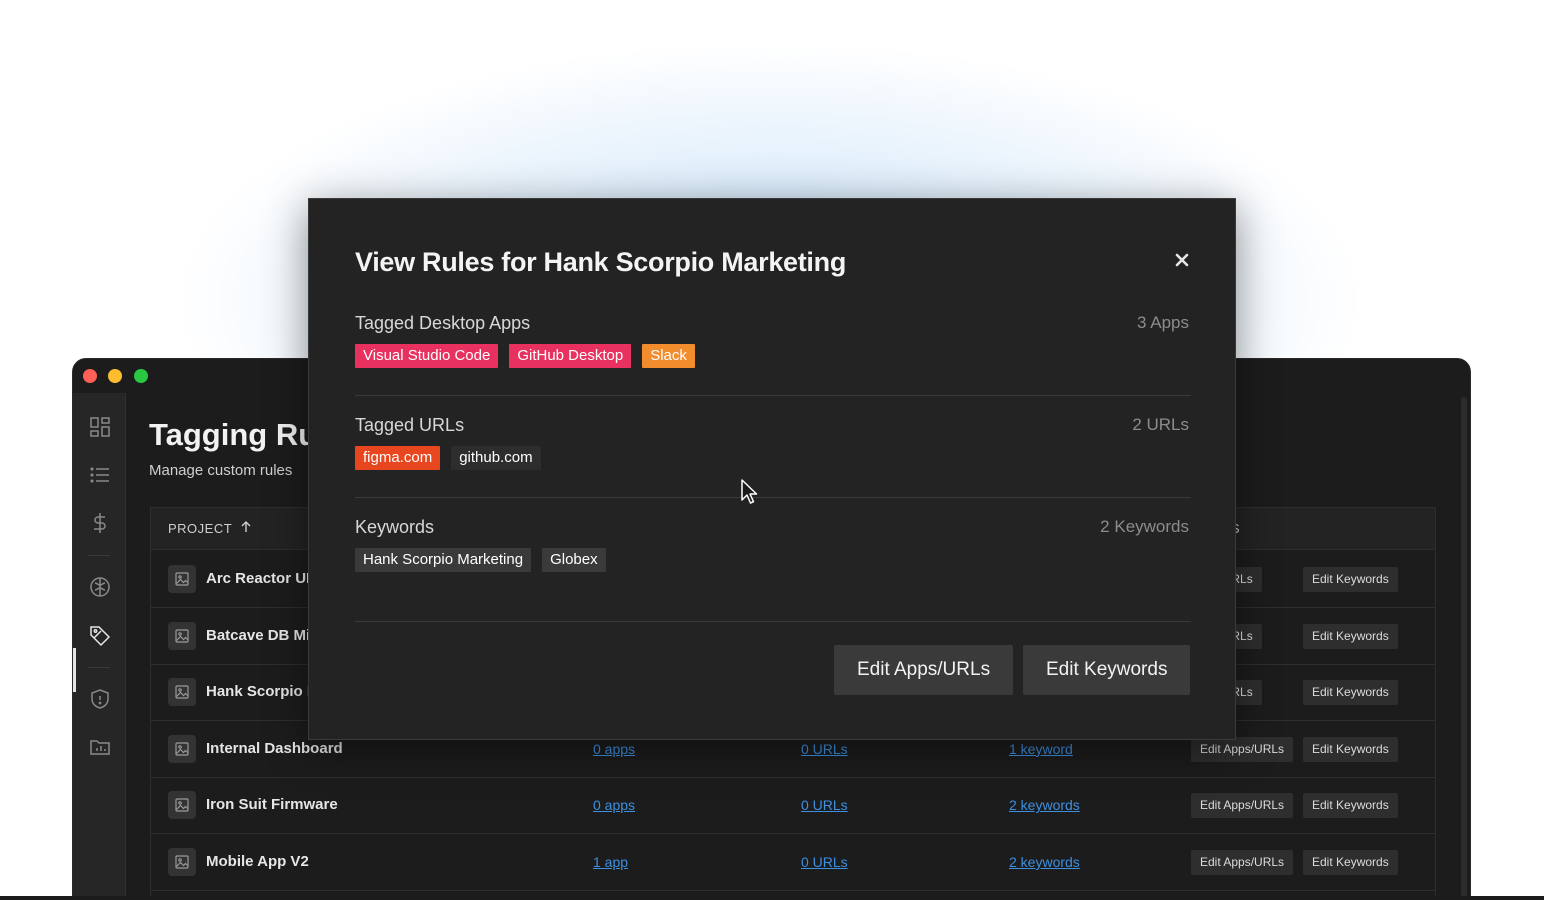  Describe the element at coordinates (115, 376) in the screenshot. I see `minimize-window-button` at that location.